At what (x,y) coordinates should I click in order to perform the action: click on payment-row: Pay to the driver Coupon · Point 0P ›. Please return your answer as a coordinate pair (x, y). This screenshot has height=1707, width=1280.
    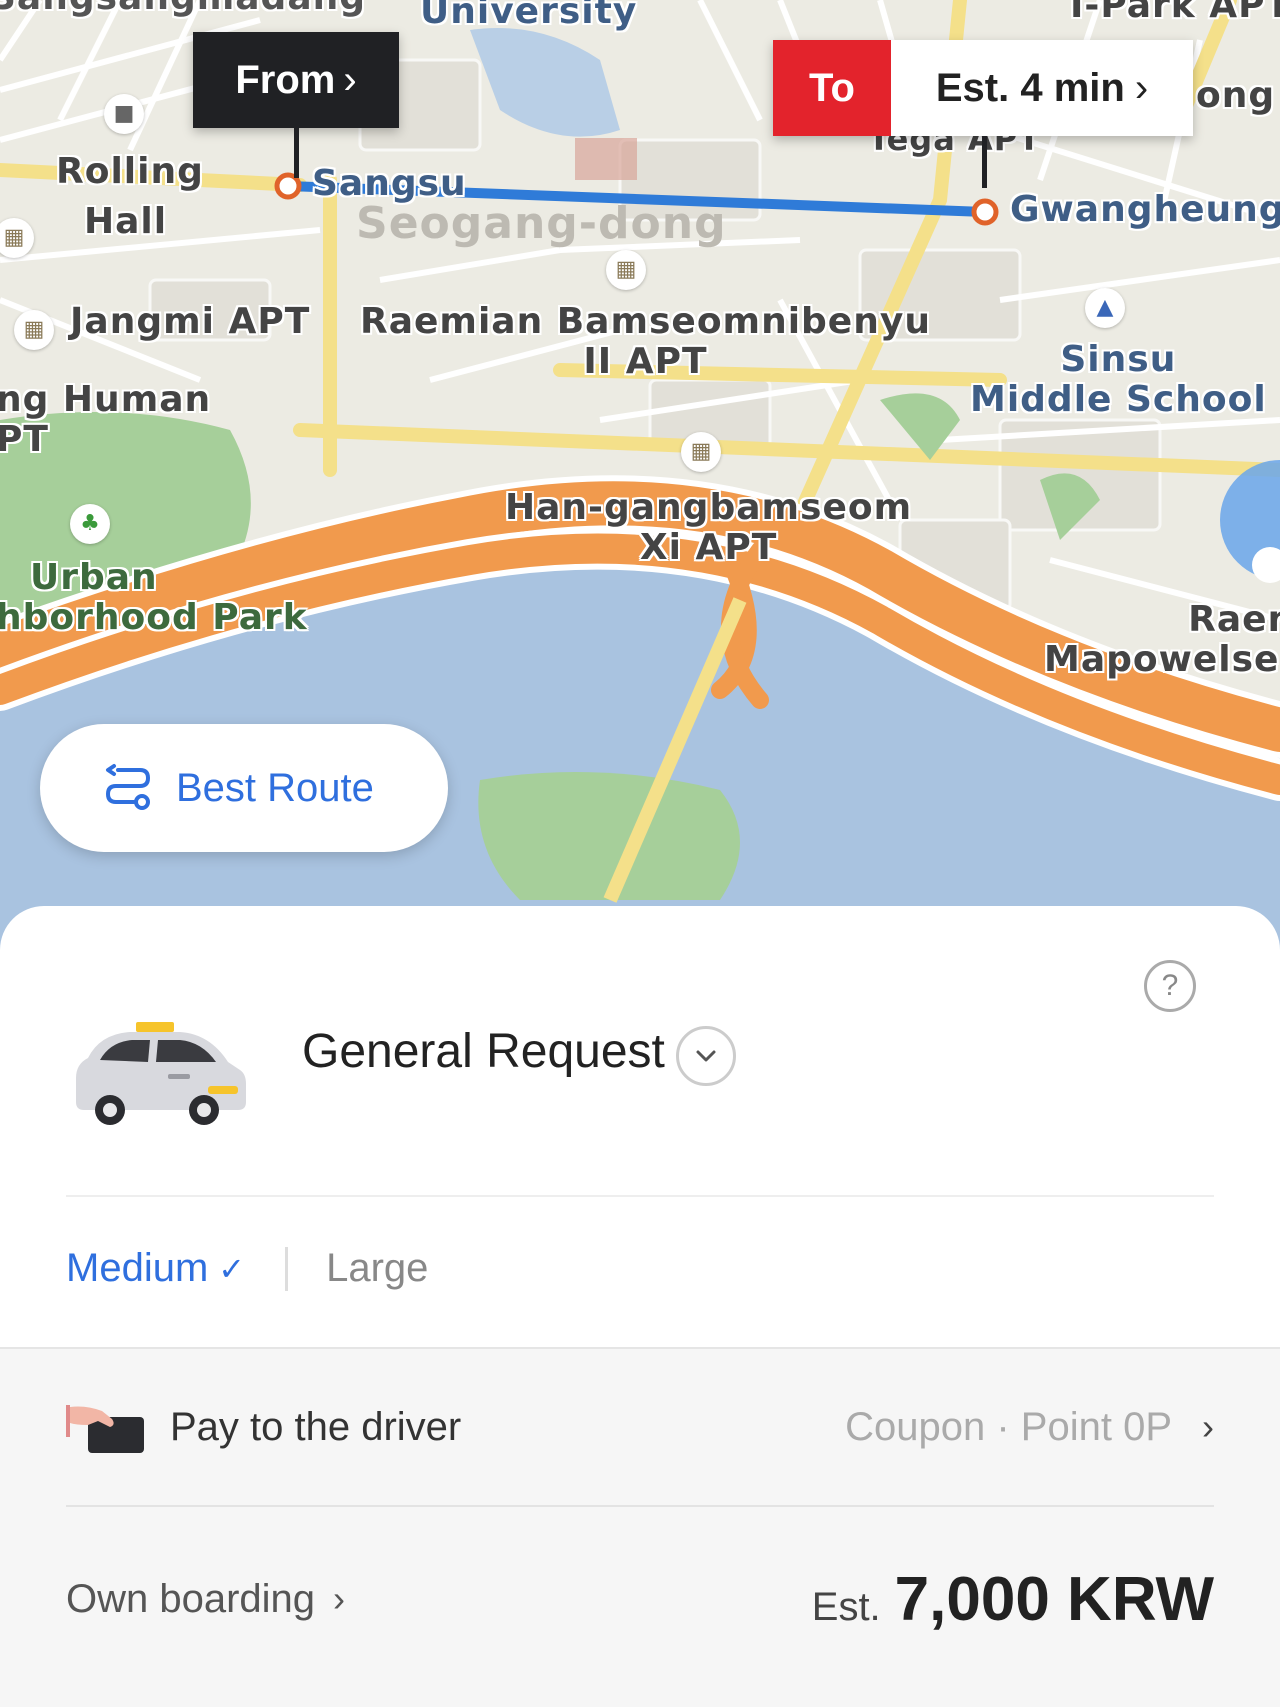
    Looking at the image, I should click on (640, 1427).